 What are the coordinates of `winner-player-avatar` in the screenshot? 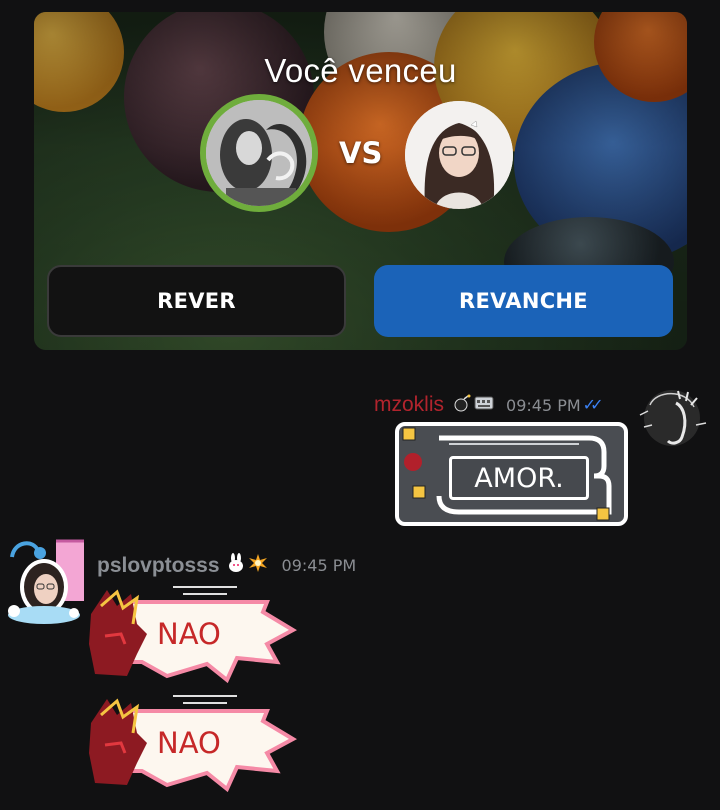 It's located at (259, 153).